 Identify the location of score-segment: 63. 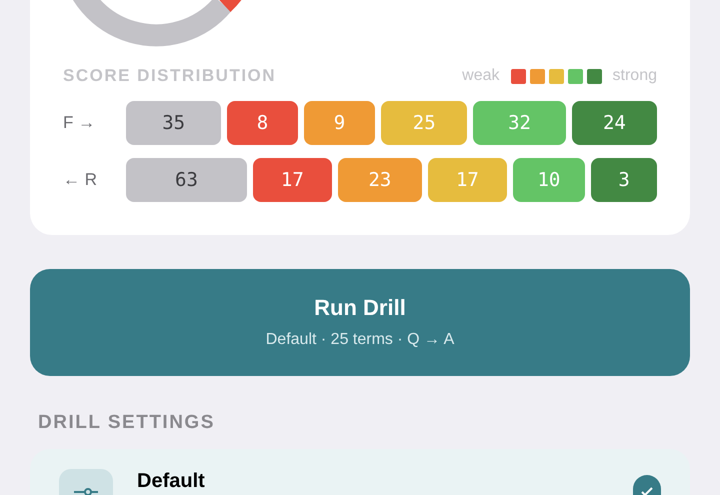
(186, 180).